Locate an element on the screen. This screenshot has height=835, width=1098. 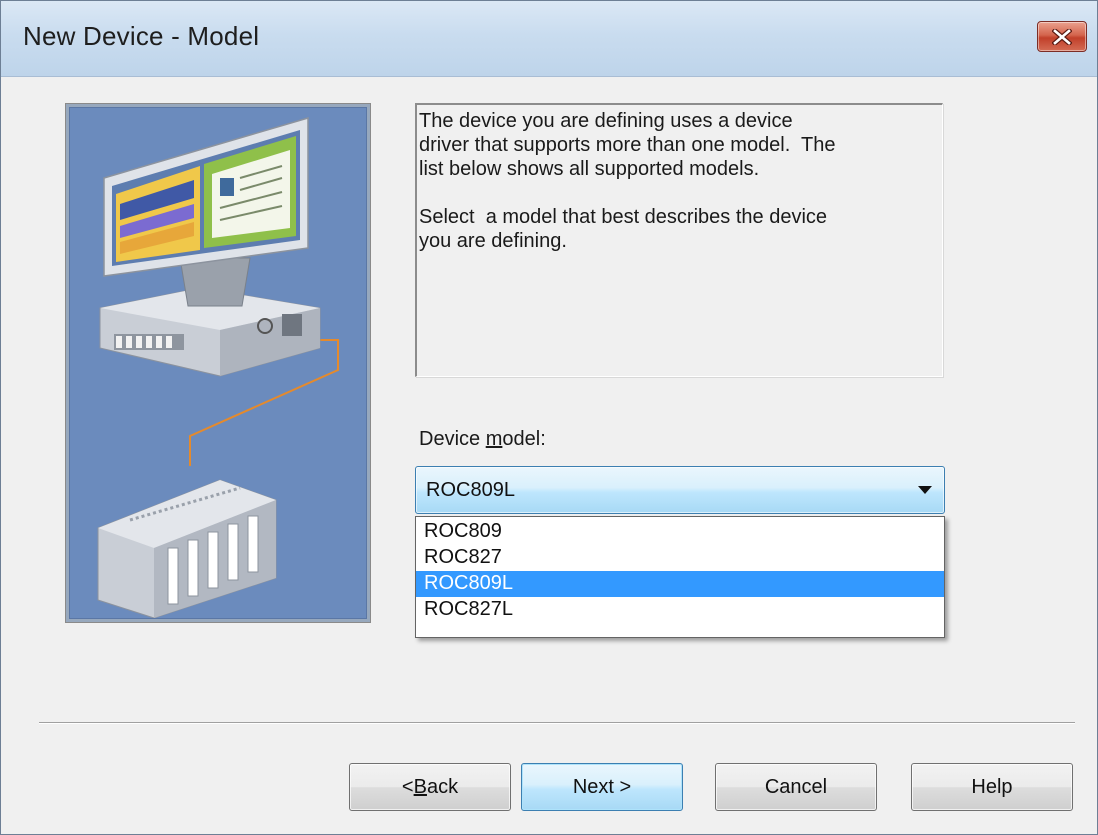
next-label: Next > is located at coordinates (602, 786).